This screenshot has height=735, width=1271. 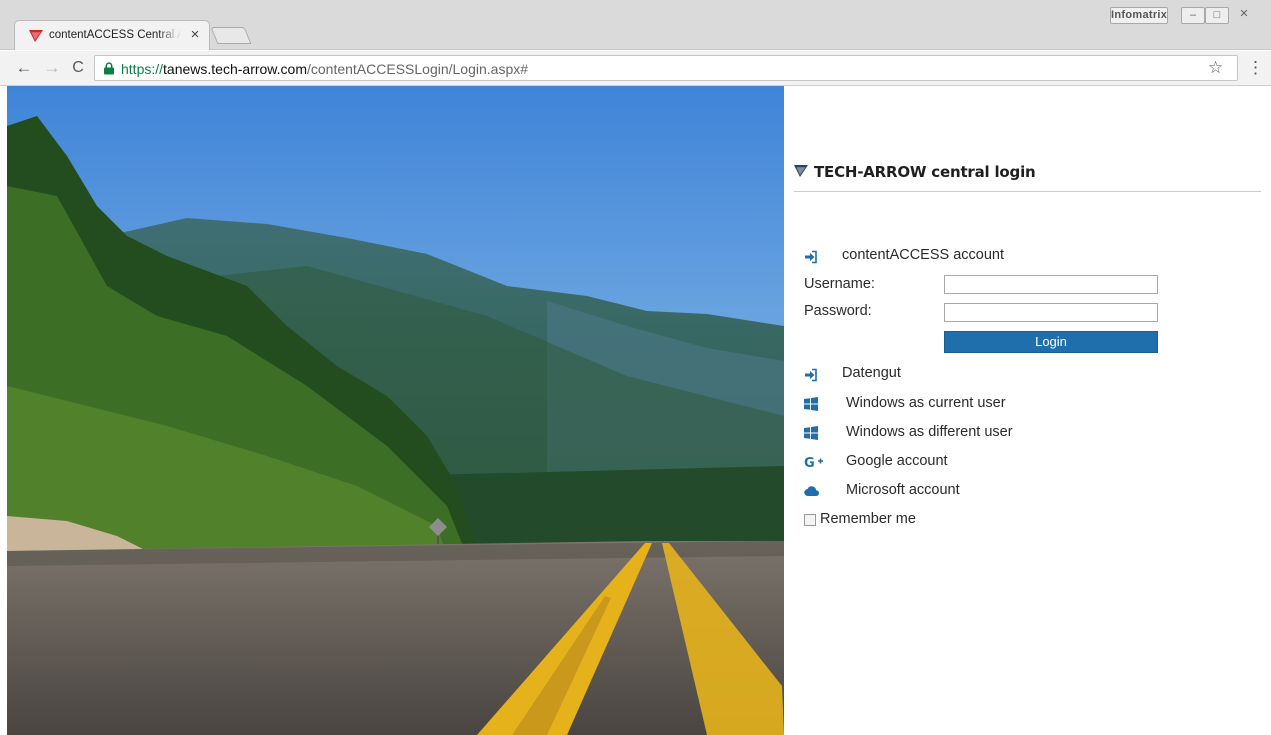 I want to click on windows-current-user-link: Windows as current user, so click(x=926, y=403).